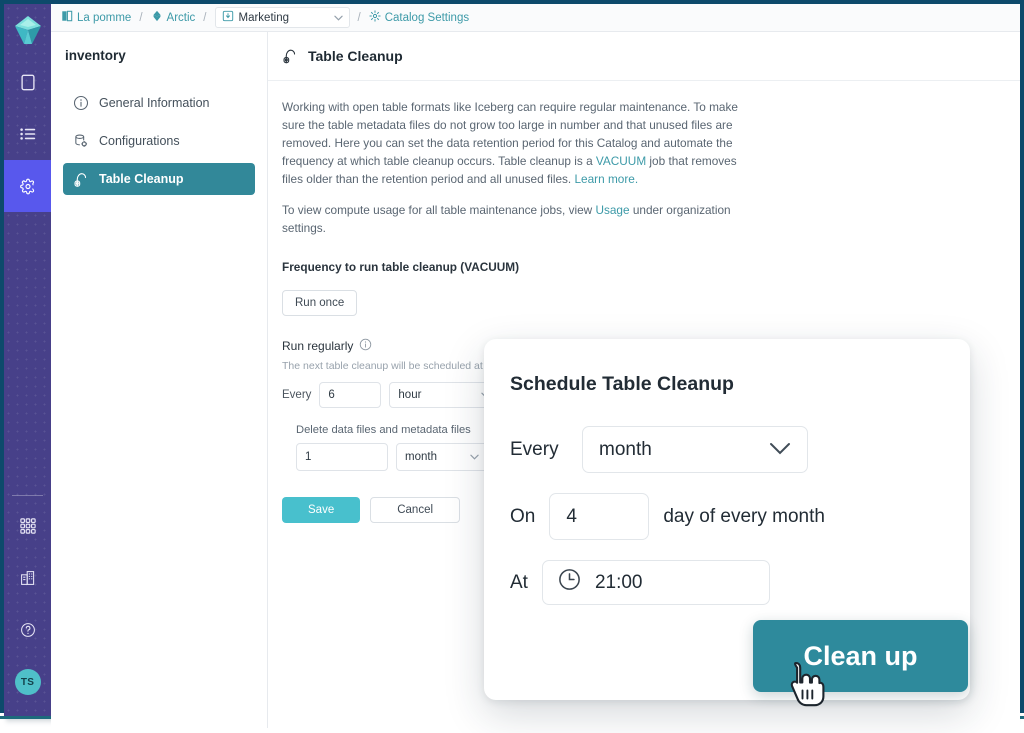 This screenshot has height=733, width=1024. Describe the element at coordinates (519, 582) in the screenshot. I see `modal-at-label: At` at that location.